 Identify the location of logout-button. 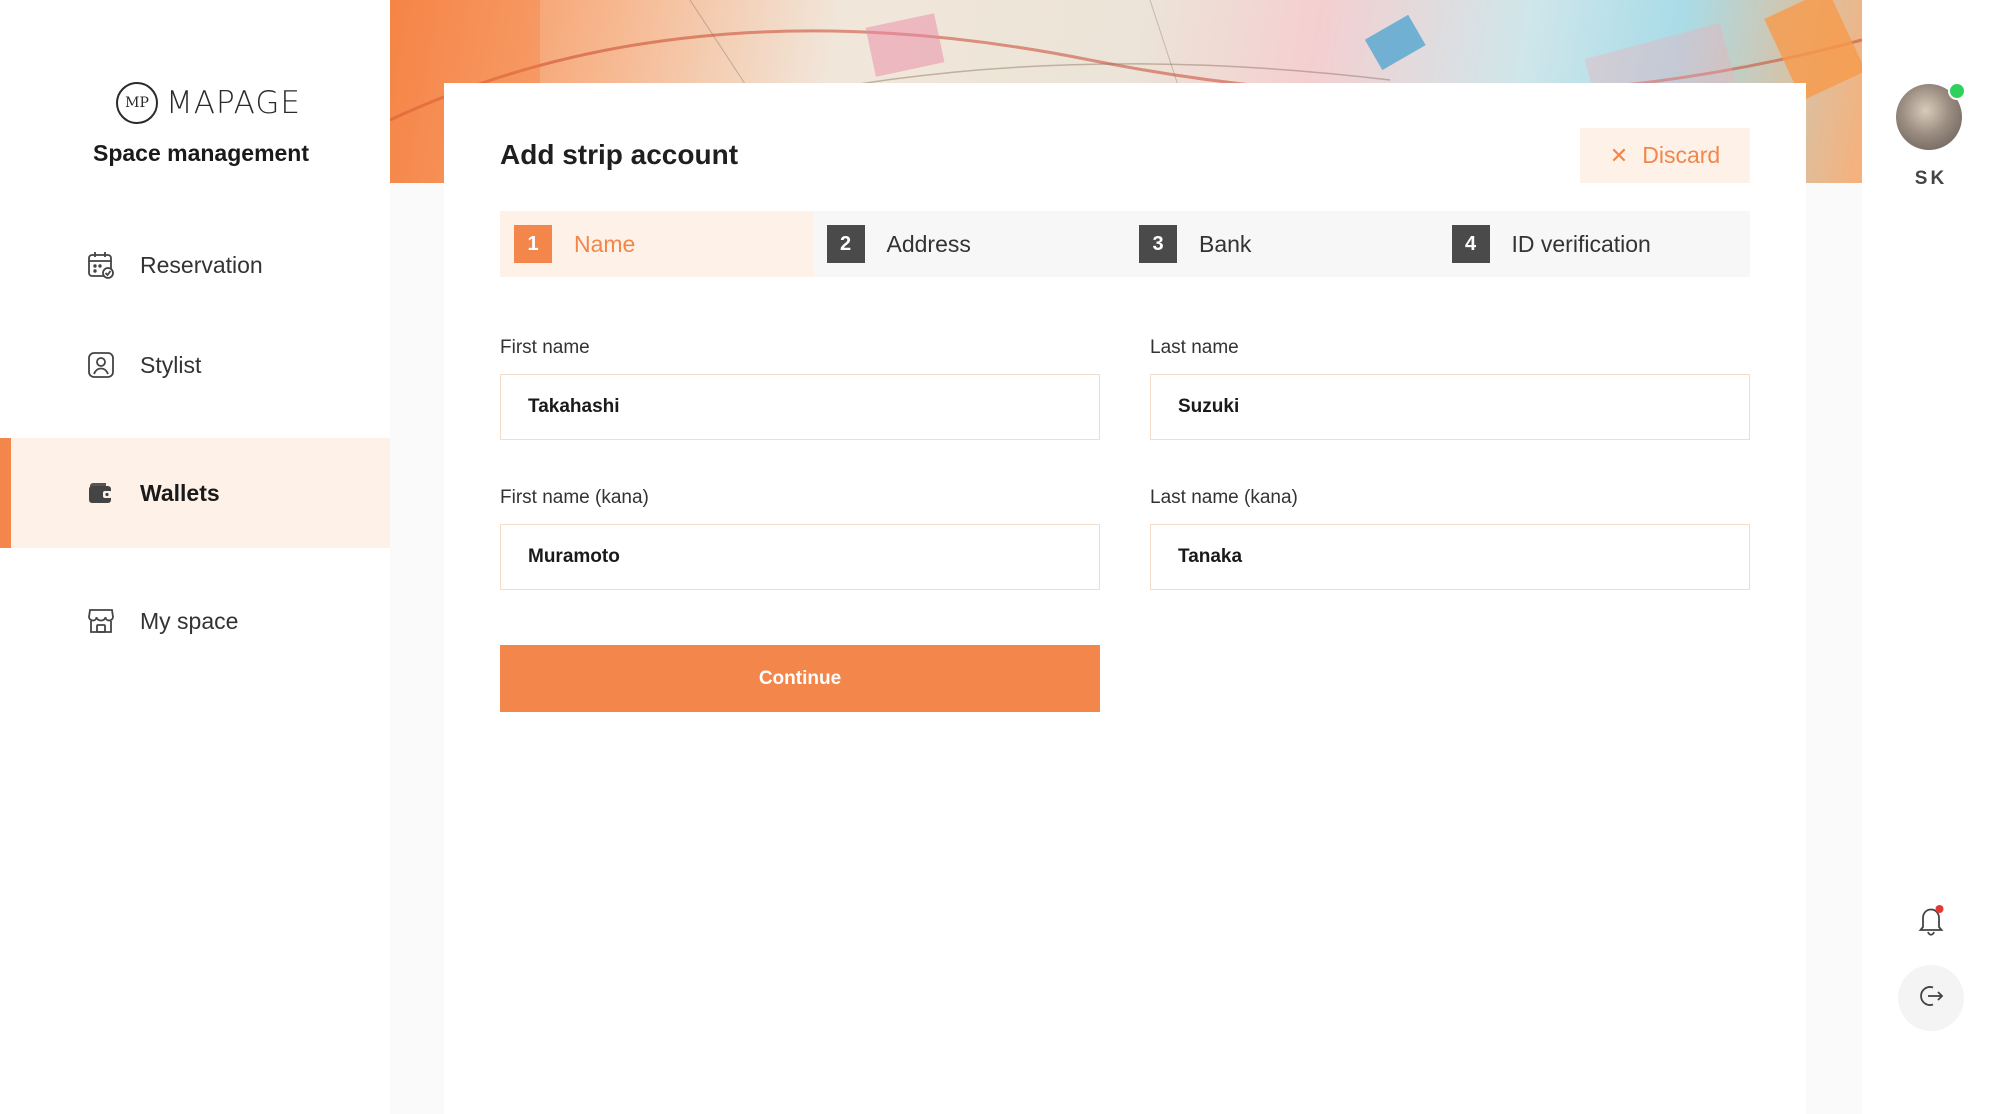
(1931, 998).